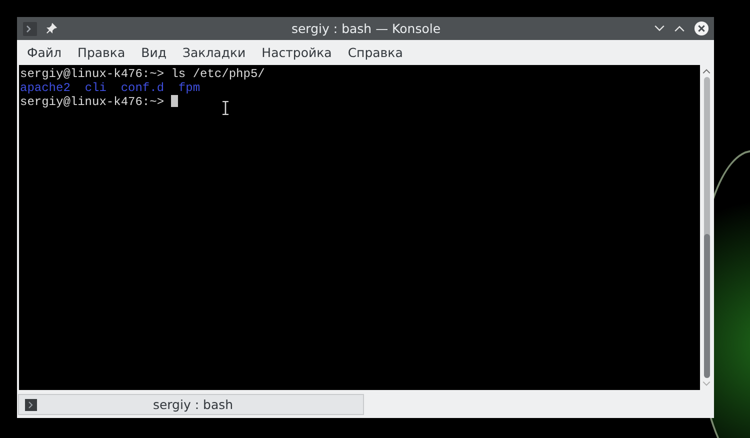 The image size is (750, 438). Describe the element at coordinates (375, 52) in the screenshot. I see `menu-item: Справка` at that location.